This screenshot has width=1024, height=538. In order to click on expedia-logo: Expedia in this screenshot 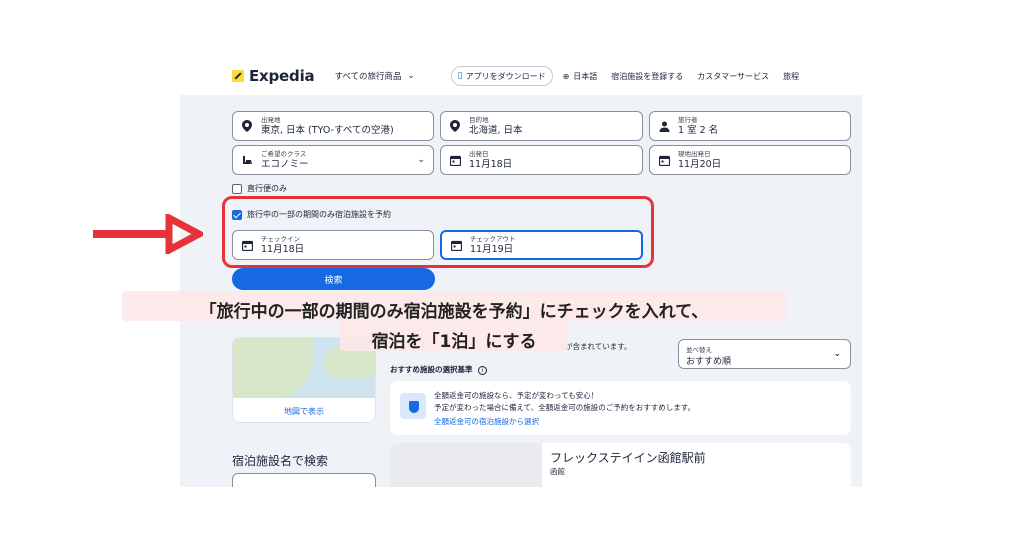, I will do `click(273, 76)`.